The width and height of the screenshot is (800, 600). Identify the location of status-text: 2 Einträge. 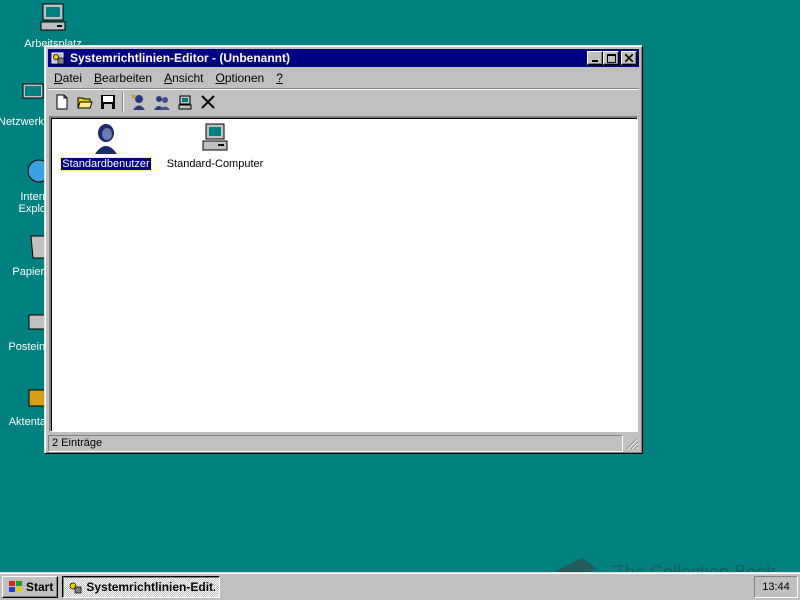
(335, 443).